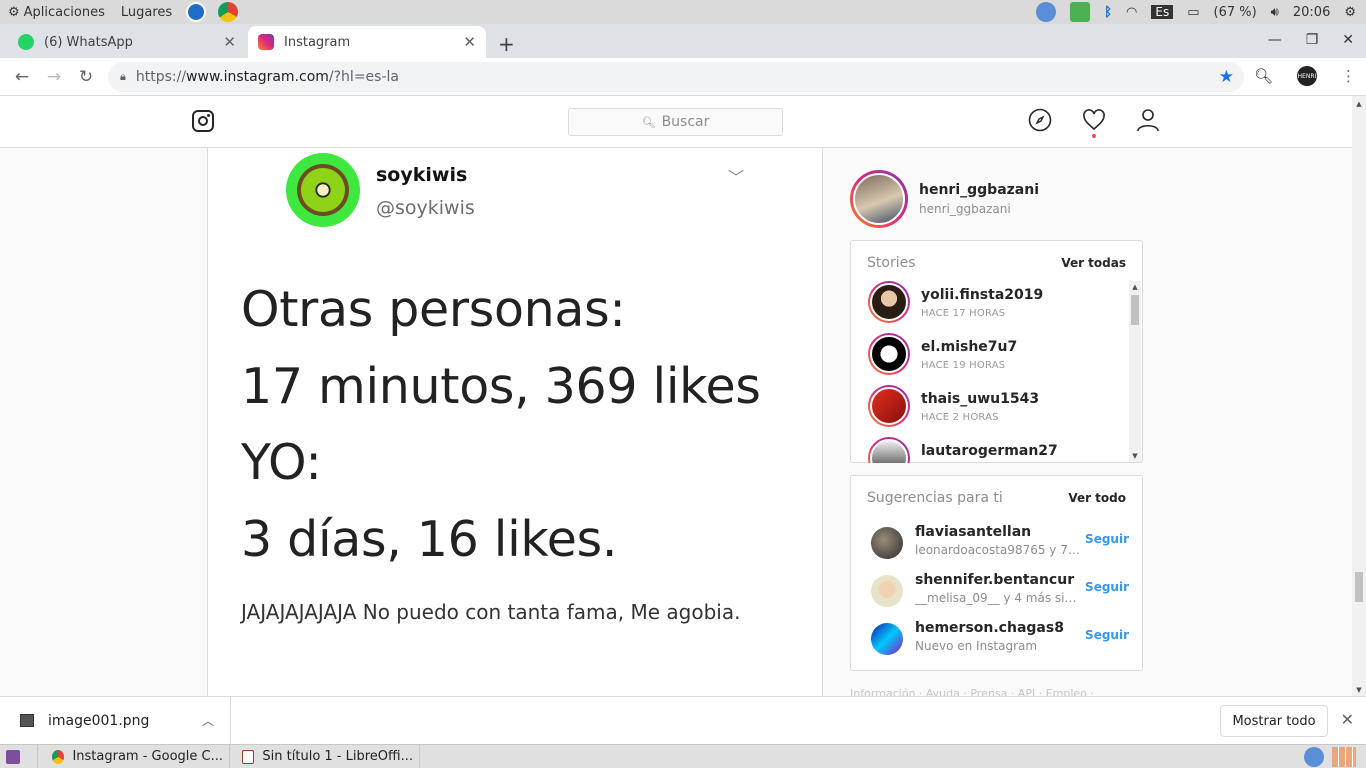 This screenshot has height=768, width=1366. What do you see at coordinates (998, 303) in the screenshot?
I see `story-item: yolii.finsta2019 HACE 17 HORAS` at bounding box center [998, 303].